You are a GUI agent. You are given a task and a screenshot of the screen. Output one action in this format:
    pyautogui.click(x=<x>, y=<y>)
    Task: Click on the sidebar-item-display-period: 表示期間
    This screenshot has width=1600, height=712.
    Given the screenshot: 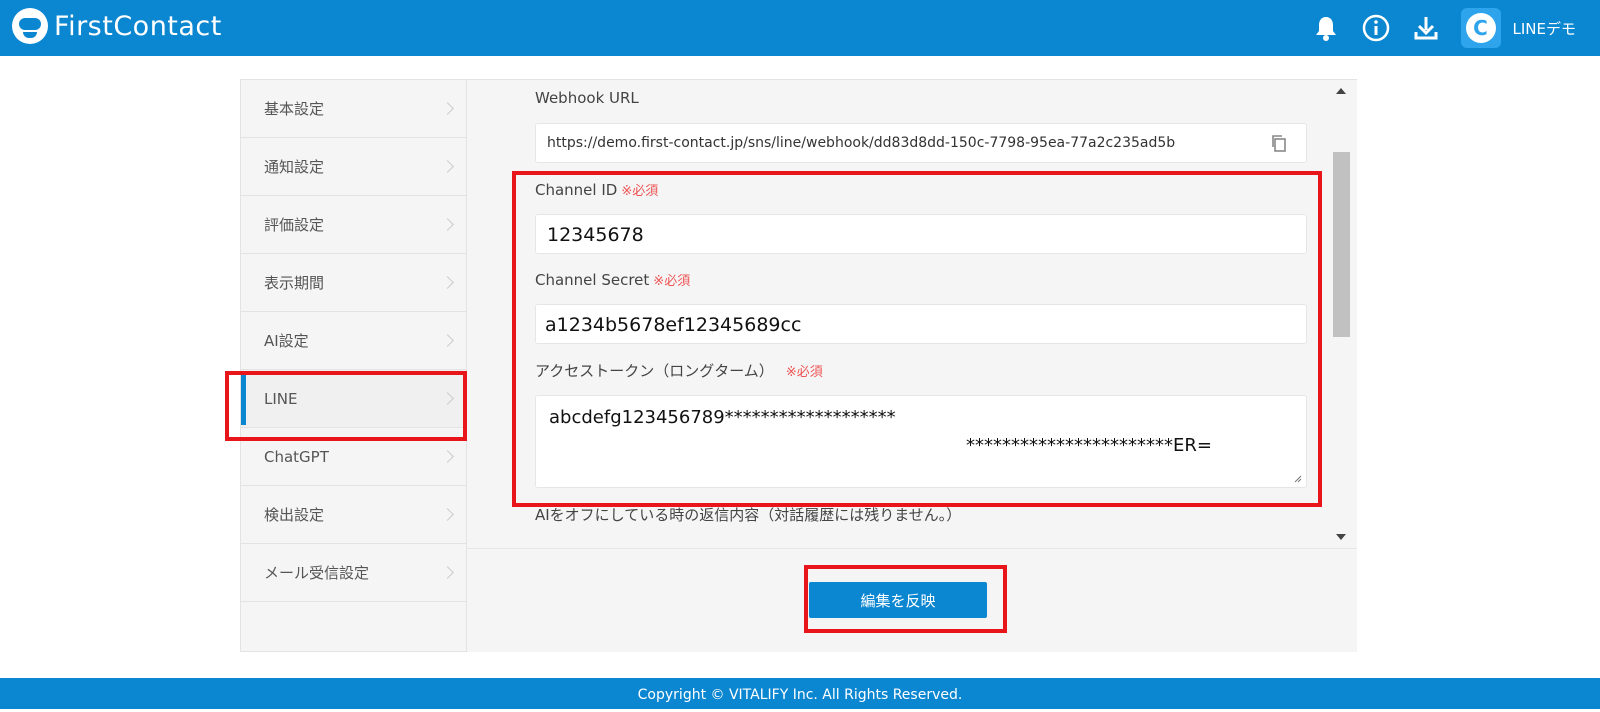 What is the action you would take?
    pyautogui.click(x=353, y=283)
    